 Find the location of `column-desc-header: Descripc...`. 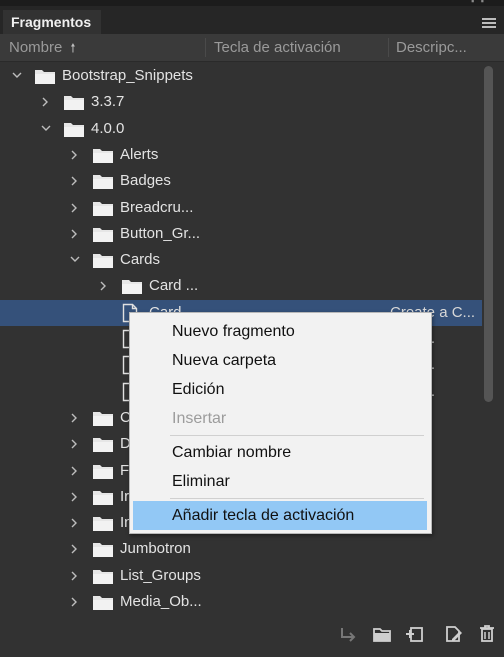

column-desc-header: Descripc... is located at coordinates (431, 47).